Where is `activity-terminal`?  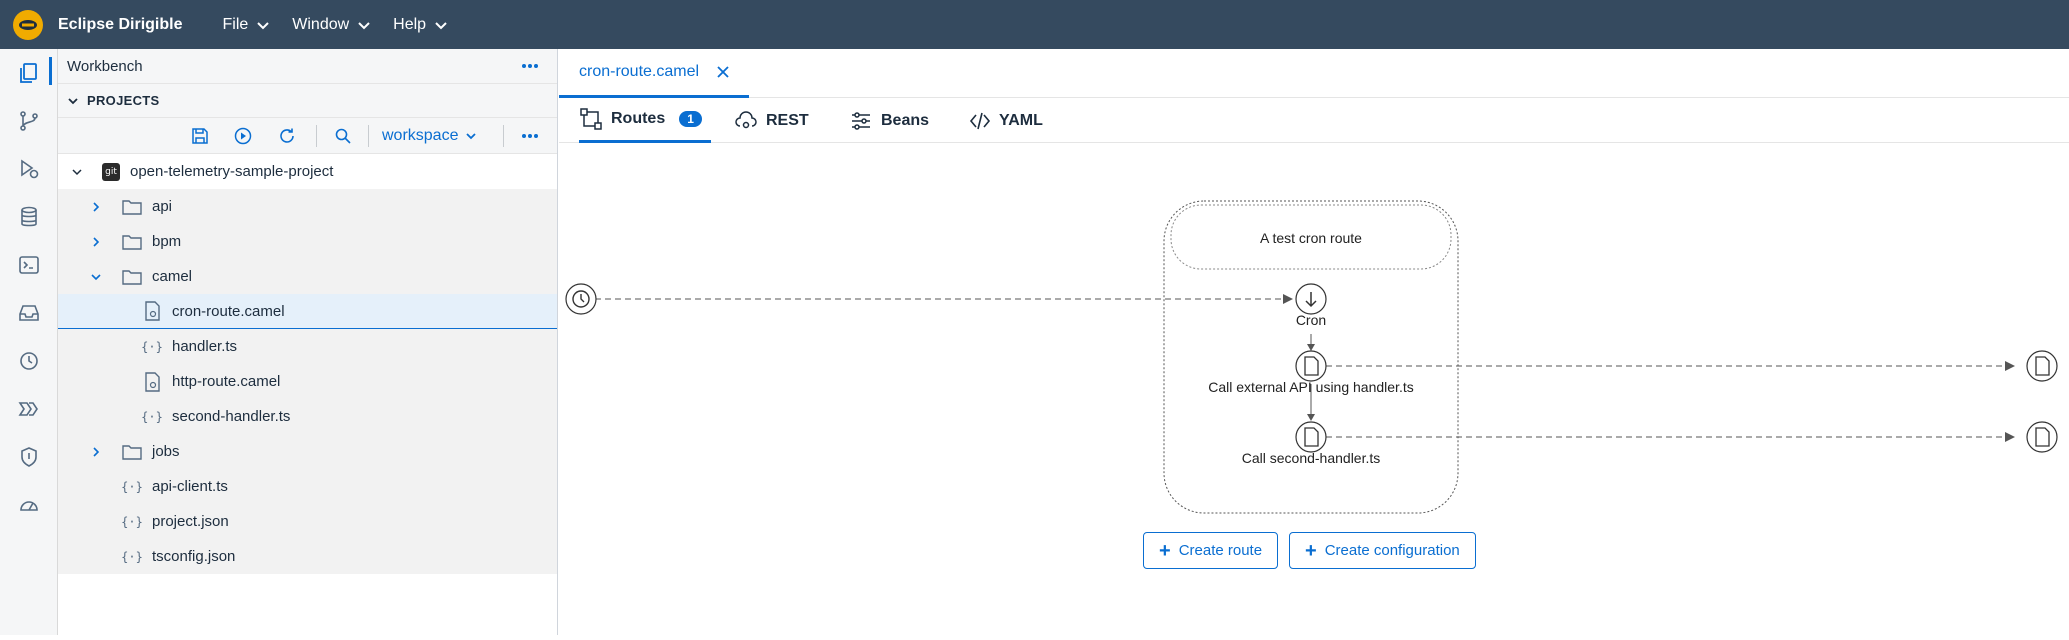 activity-terminal is located at coordinates (29, 265).